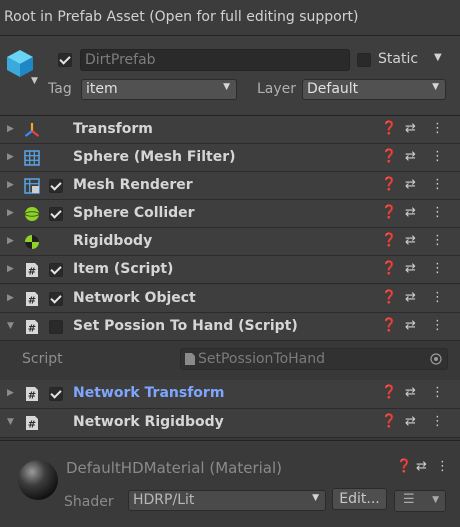 This screenshot has width=460, height=527. I want to click on icon-dropdown-icon: ▼, so click(34, 81).